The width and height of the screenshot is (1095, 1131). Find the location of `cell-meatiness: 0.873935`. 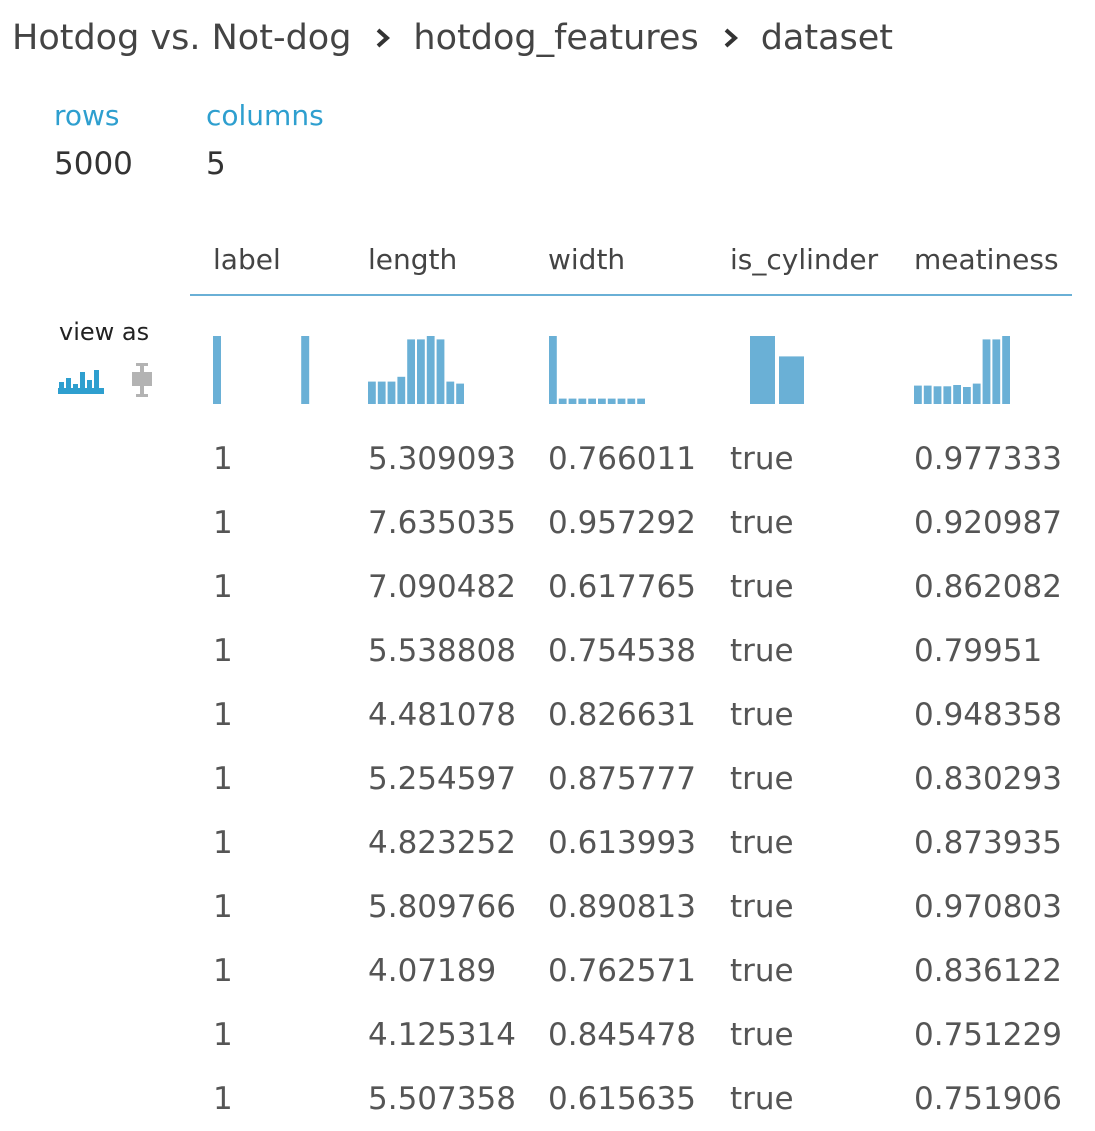

cell-meatiness: 0.873935 is located at coordinates (988, 843).